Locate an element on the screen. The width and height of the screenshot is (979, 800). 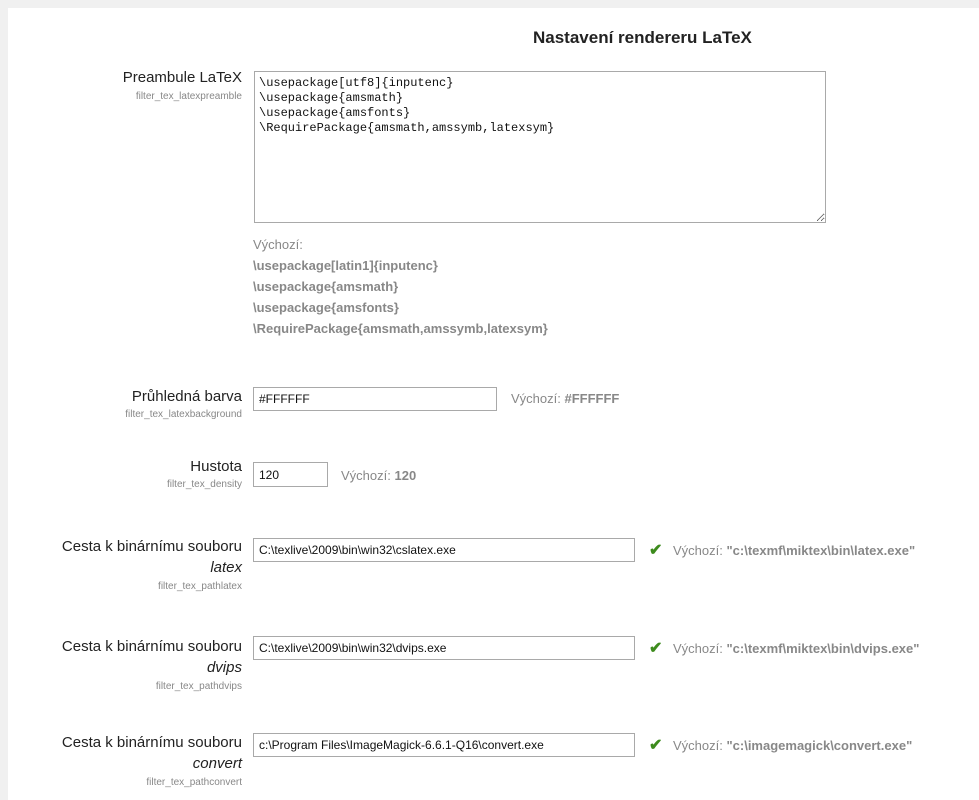
preamble-setting-name: filter_tex_latexpreamble is located at coordinates (188, 96).